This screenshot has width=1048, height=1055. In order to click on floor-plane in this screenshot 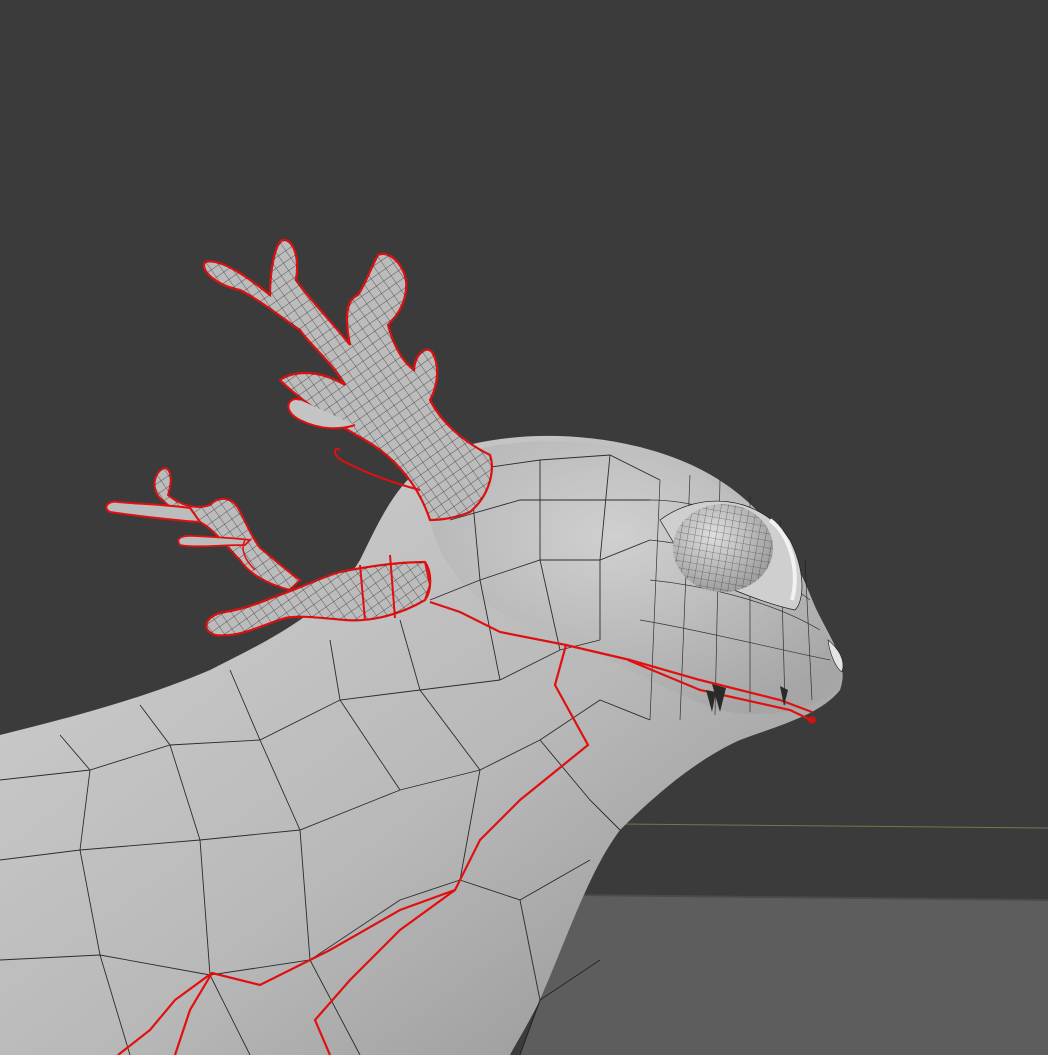, I will do `click(784, 974)`.